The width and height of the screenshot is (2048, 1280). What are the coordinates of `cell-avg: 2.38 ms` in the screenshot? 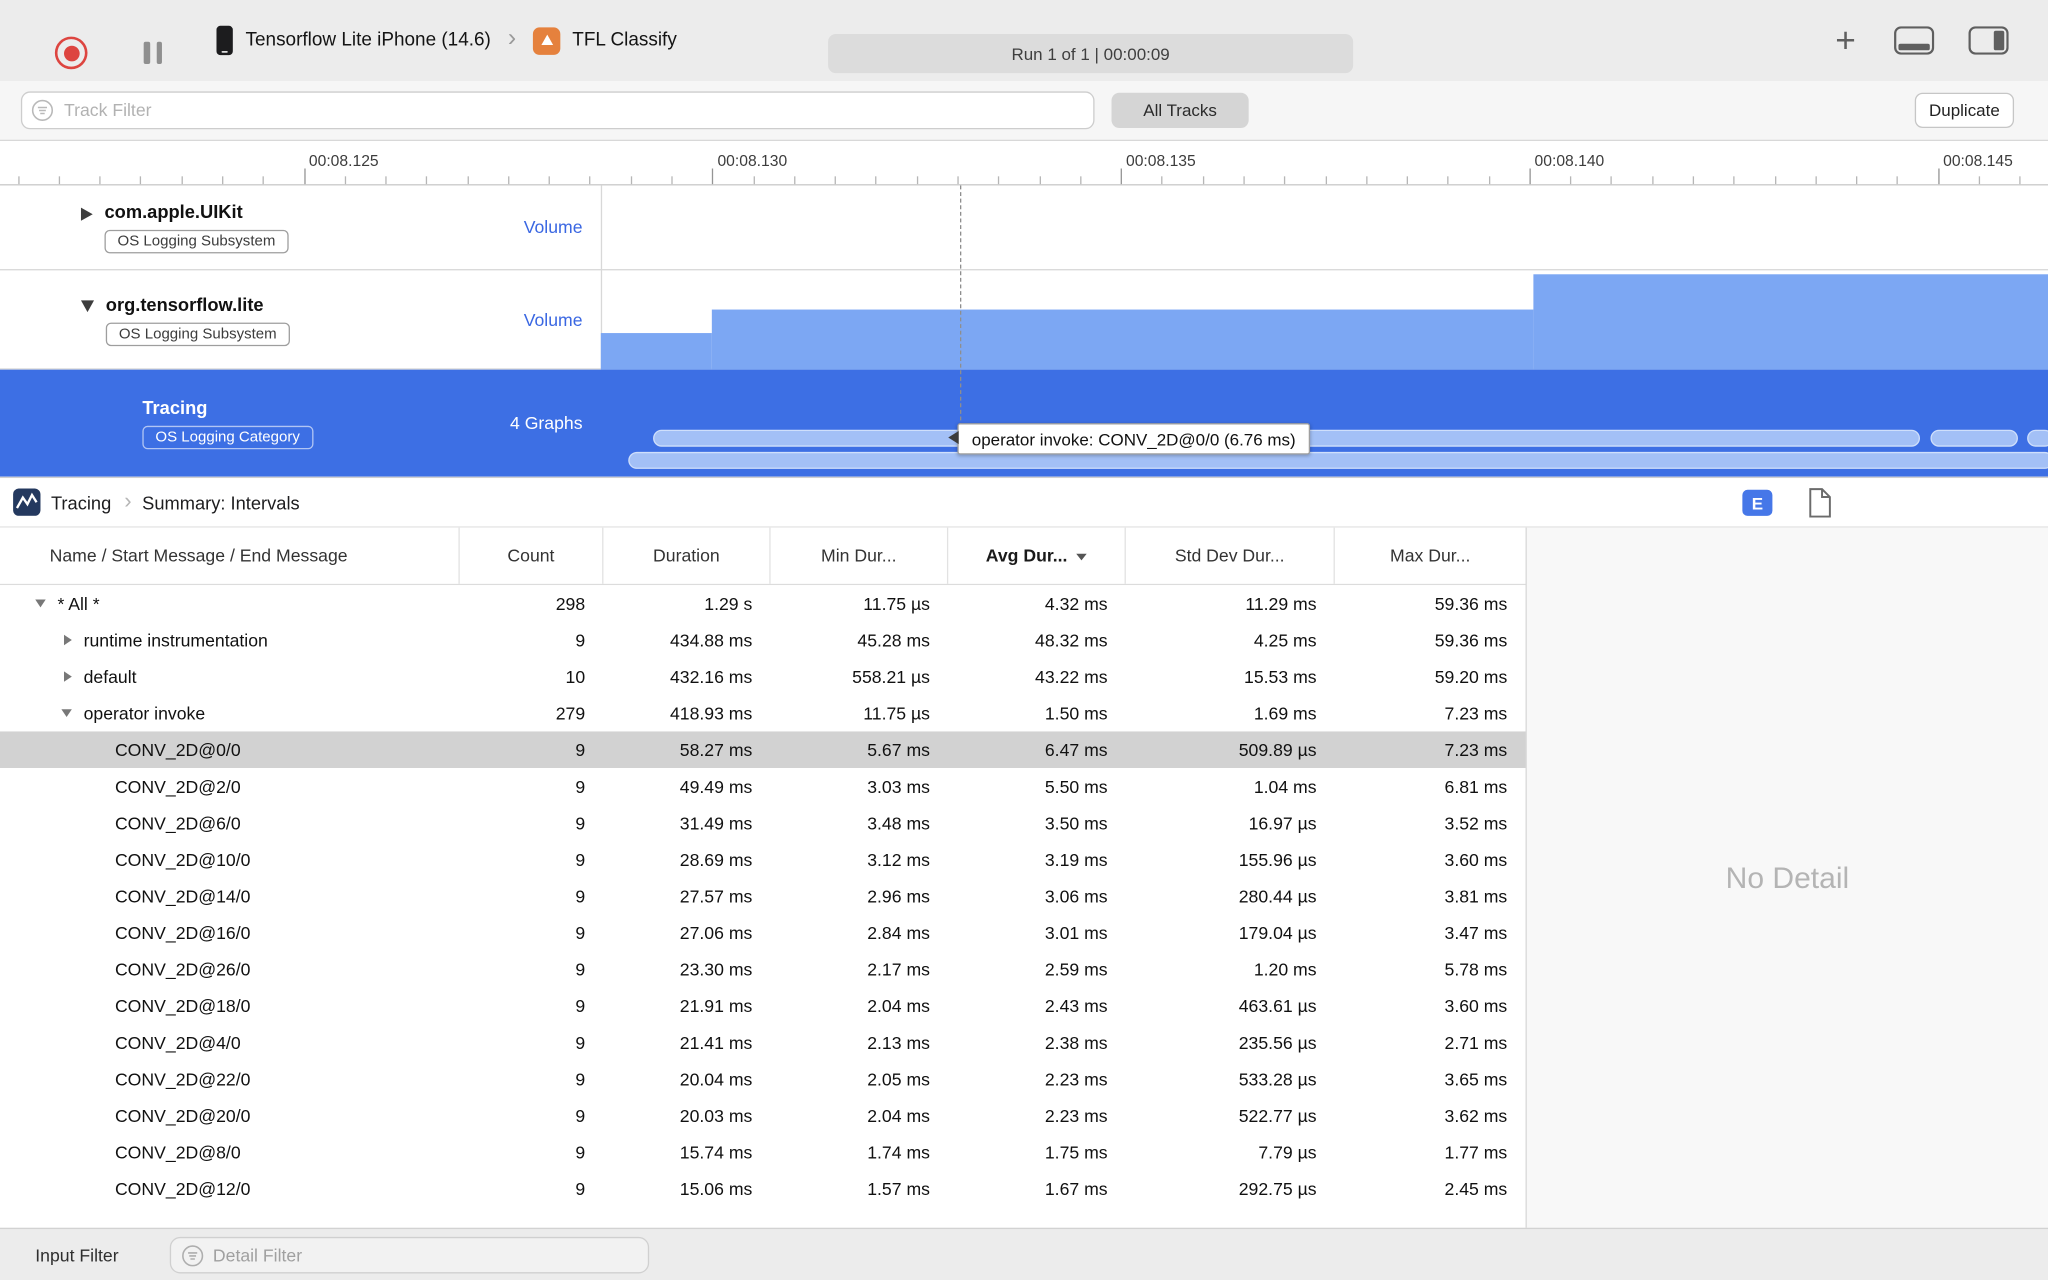 It's located at (1076, 1042).